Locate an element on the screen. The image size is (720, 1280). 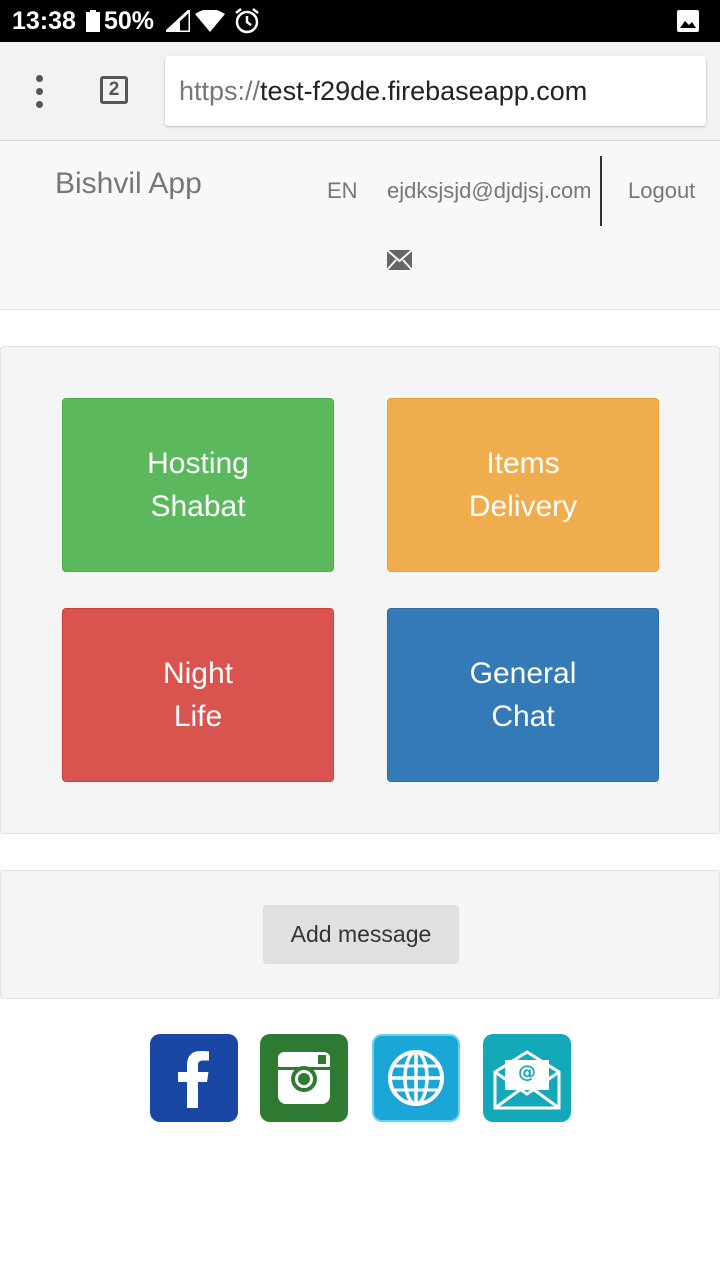
tile-label-line2: Delivery is located at coordinates (523, 506).